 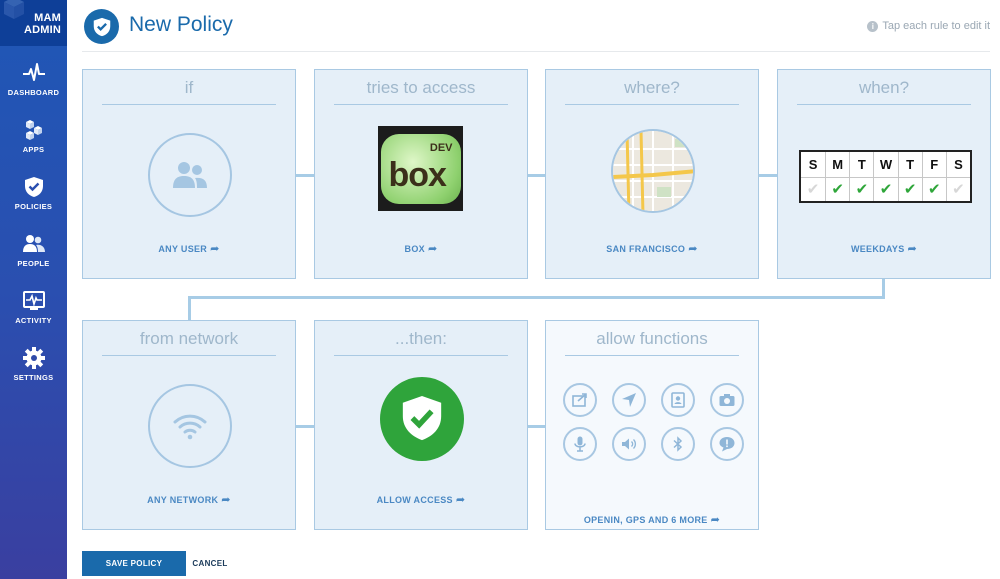 I want to click on day-letter: W, so click(x=885, y=164).